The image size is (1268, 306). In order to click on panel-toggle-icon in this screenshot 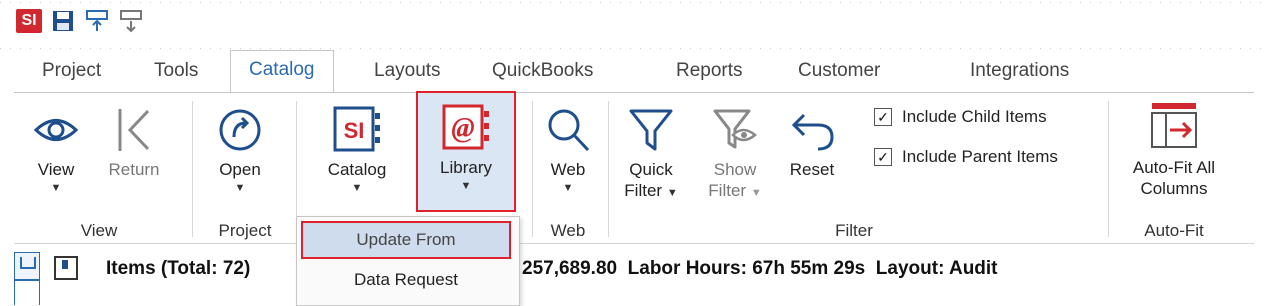, I will do `click(27, 266)`.